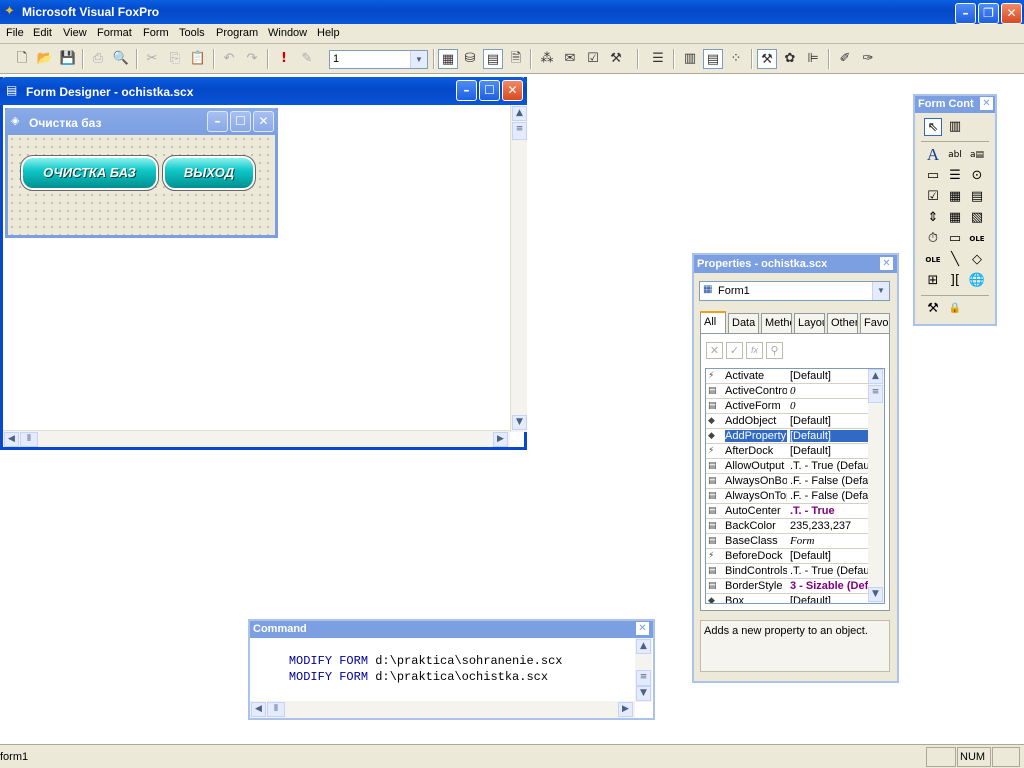 This screenshot has width=1024, height=768. Describe the element at coordinates (714, 350) in the screenshot. I see `cancel-edit-icon: ✕` at that location.